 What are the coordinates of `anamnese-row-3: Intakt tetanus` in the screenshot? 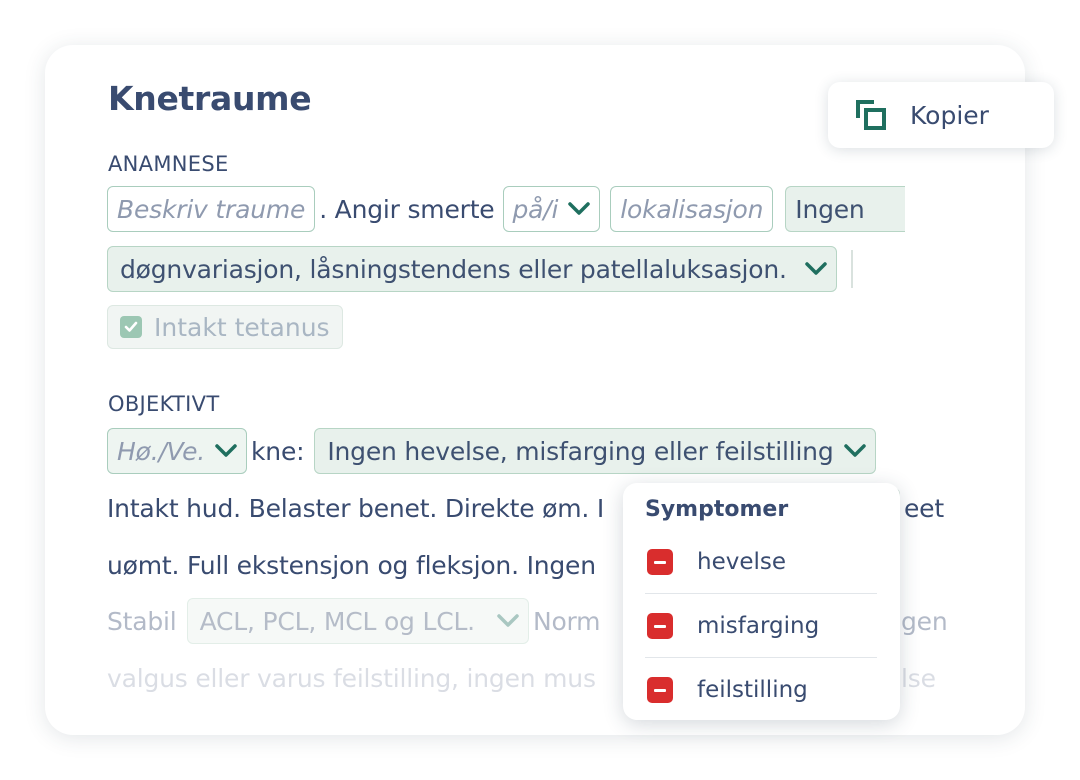 It's located at (225, 327).